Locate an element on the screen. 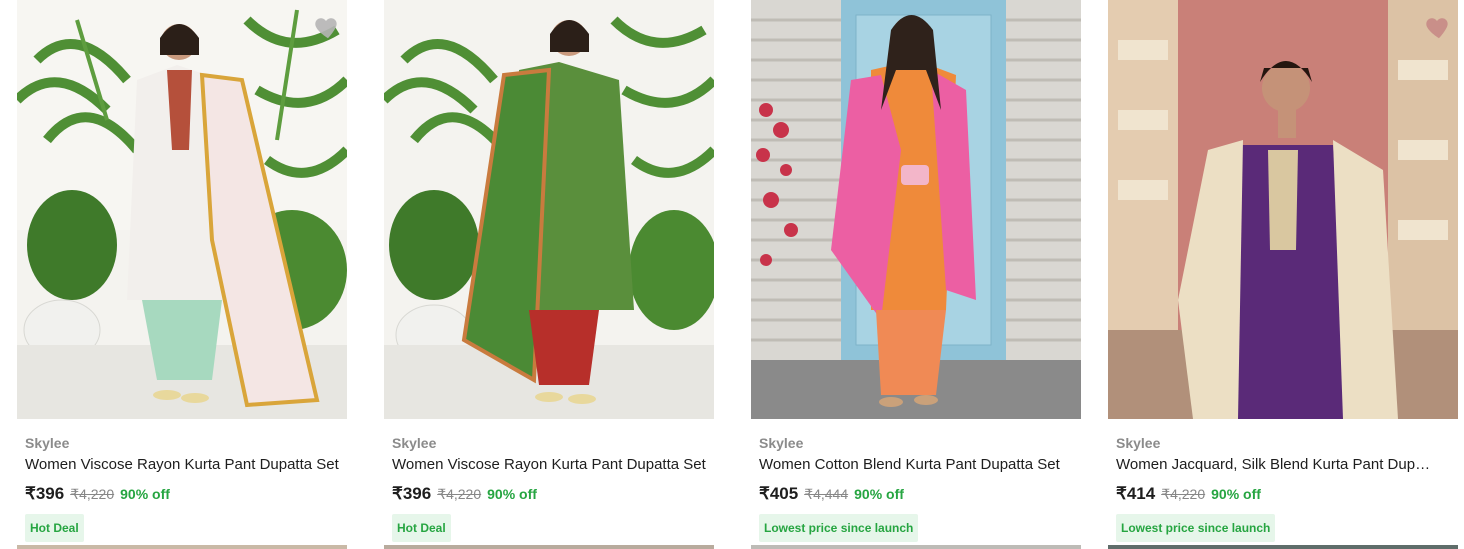 This screenshot has width=1464, height=549. selling-price: ₹405 is located at coordinates (779, 493).